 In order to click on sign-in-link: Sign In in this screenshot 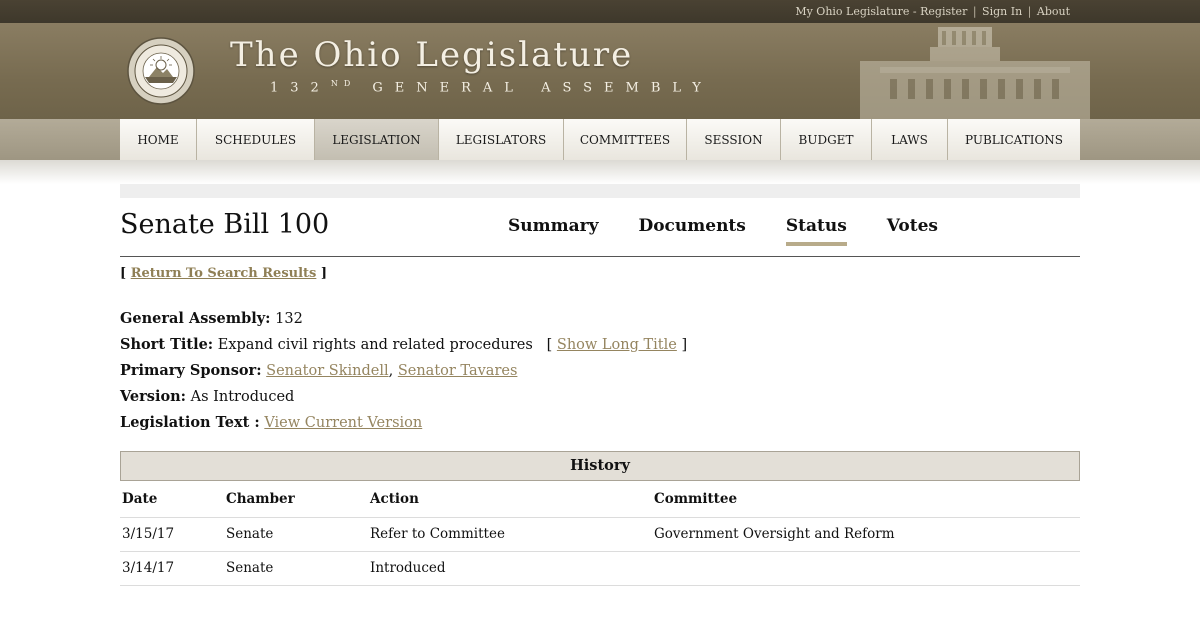, I will do `click(1002, 11)`.